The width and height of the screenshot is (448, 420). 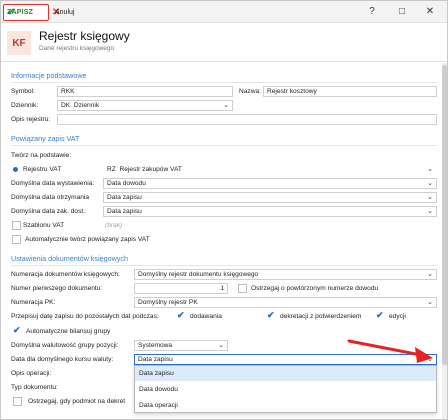 I want to click on journal-label: Dziennik:, so click(x=25, y=105).